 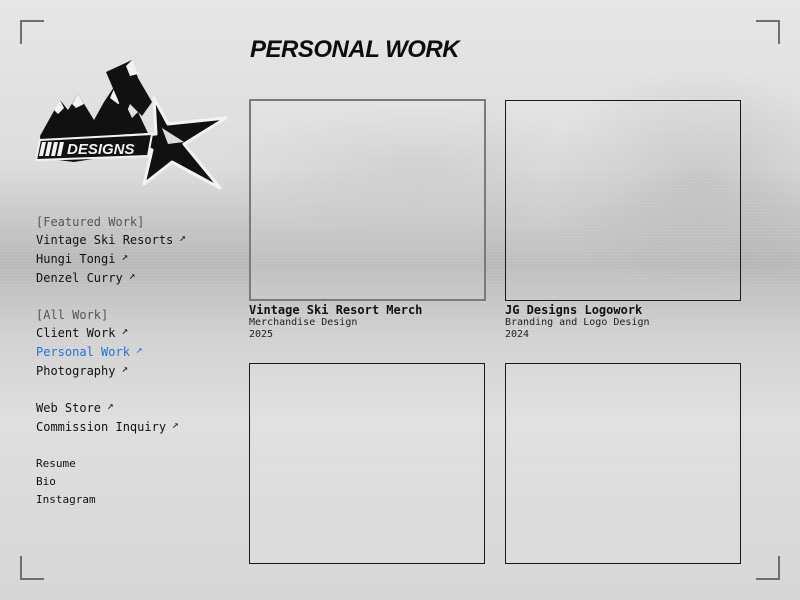 What do you see at coordinates (105, 240) in the screenshot?
I see `nav-link-label: Vintage Ski Resorts` at bounding box center [105, 240].